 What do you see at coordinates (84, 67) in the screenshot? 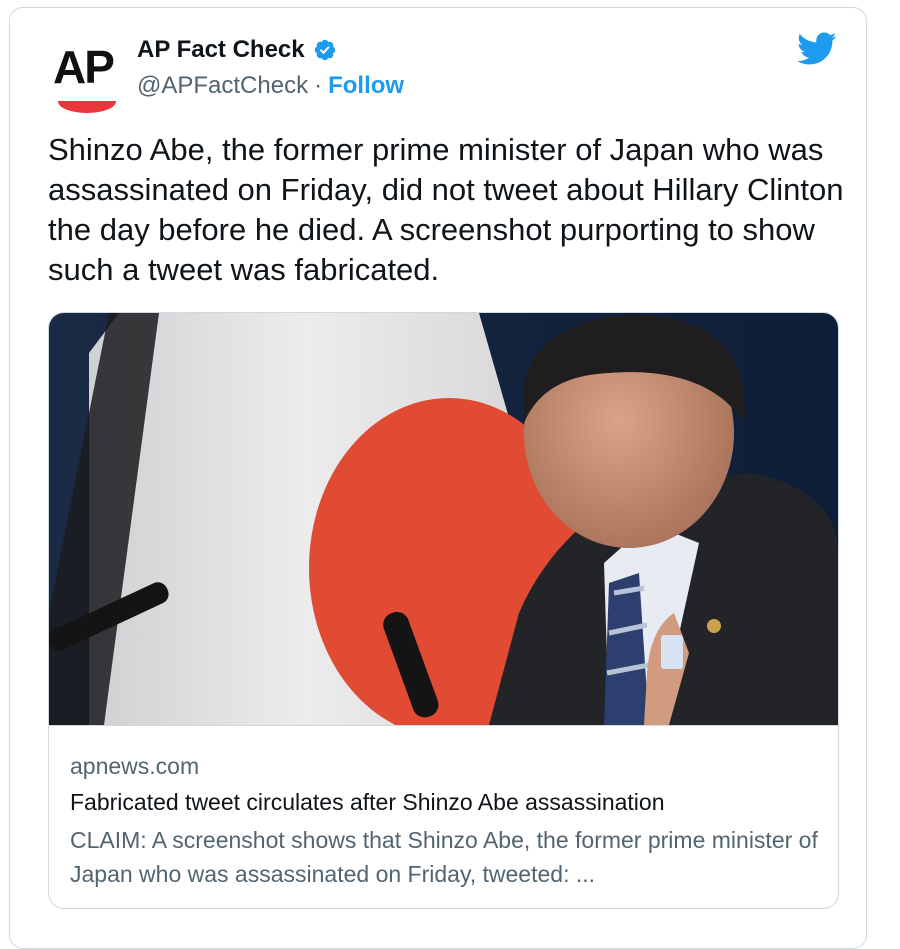
I see `avatar-logo-text: AP` at bounding box center [84, 67].